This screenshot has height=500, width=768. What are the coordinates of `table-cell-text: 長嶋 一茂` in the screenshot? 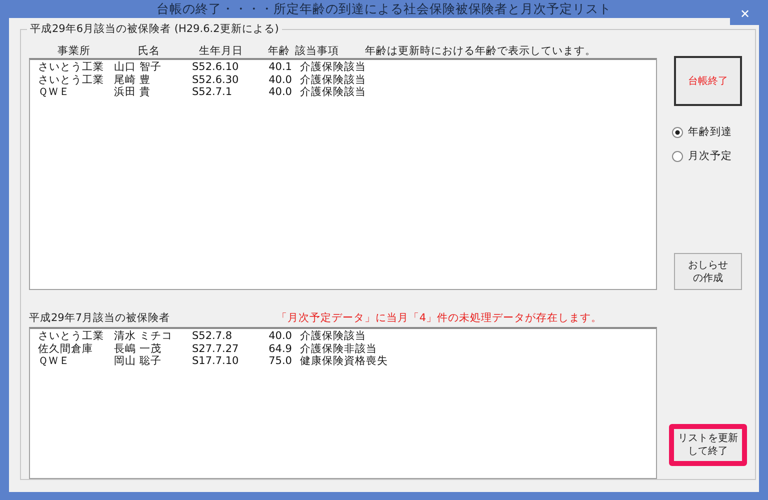 It's located at (138, 348).